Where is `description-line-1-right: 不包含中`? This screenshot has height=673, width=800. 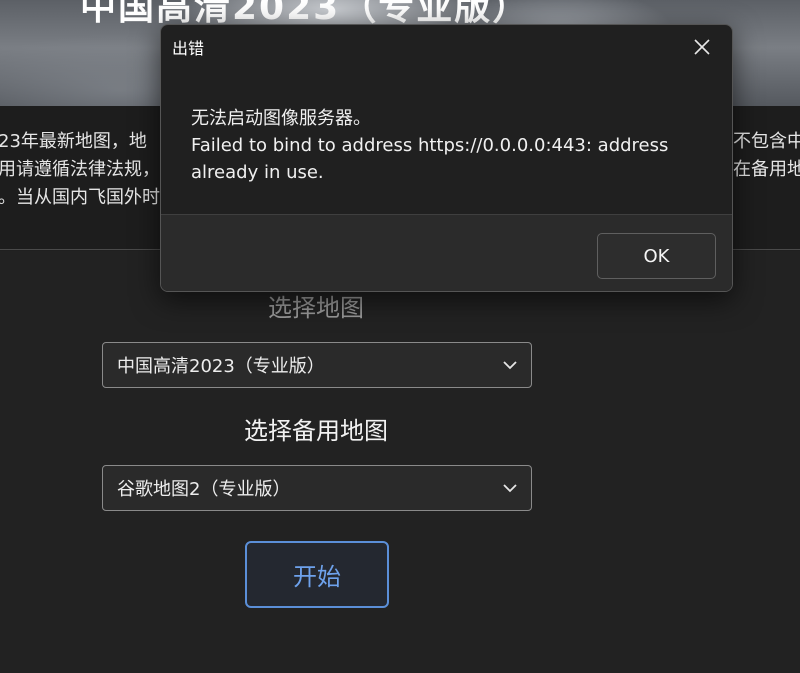
description-line-1-right: 不包含中 is located at coordinates (766, 141).